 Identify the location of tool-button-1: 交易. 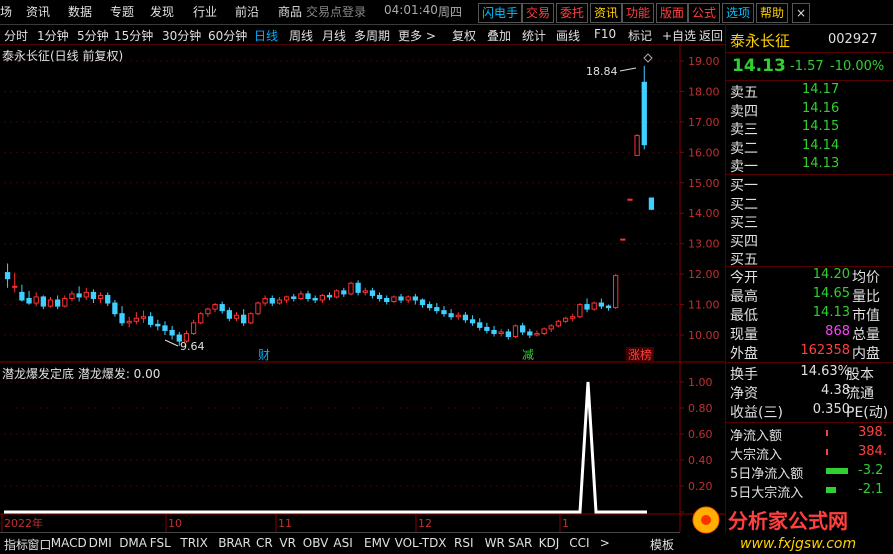
(538, 13).